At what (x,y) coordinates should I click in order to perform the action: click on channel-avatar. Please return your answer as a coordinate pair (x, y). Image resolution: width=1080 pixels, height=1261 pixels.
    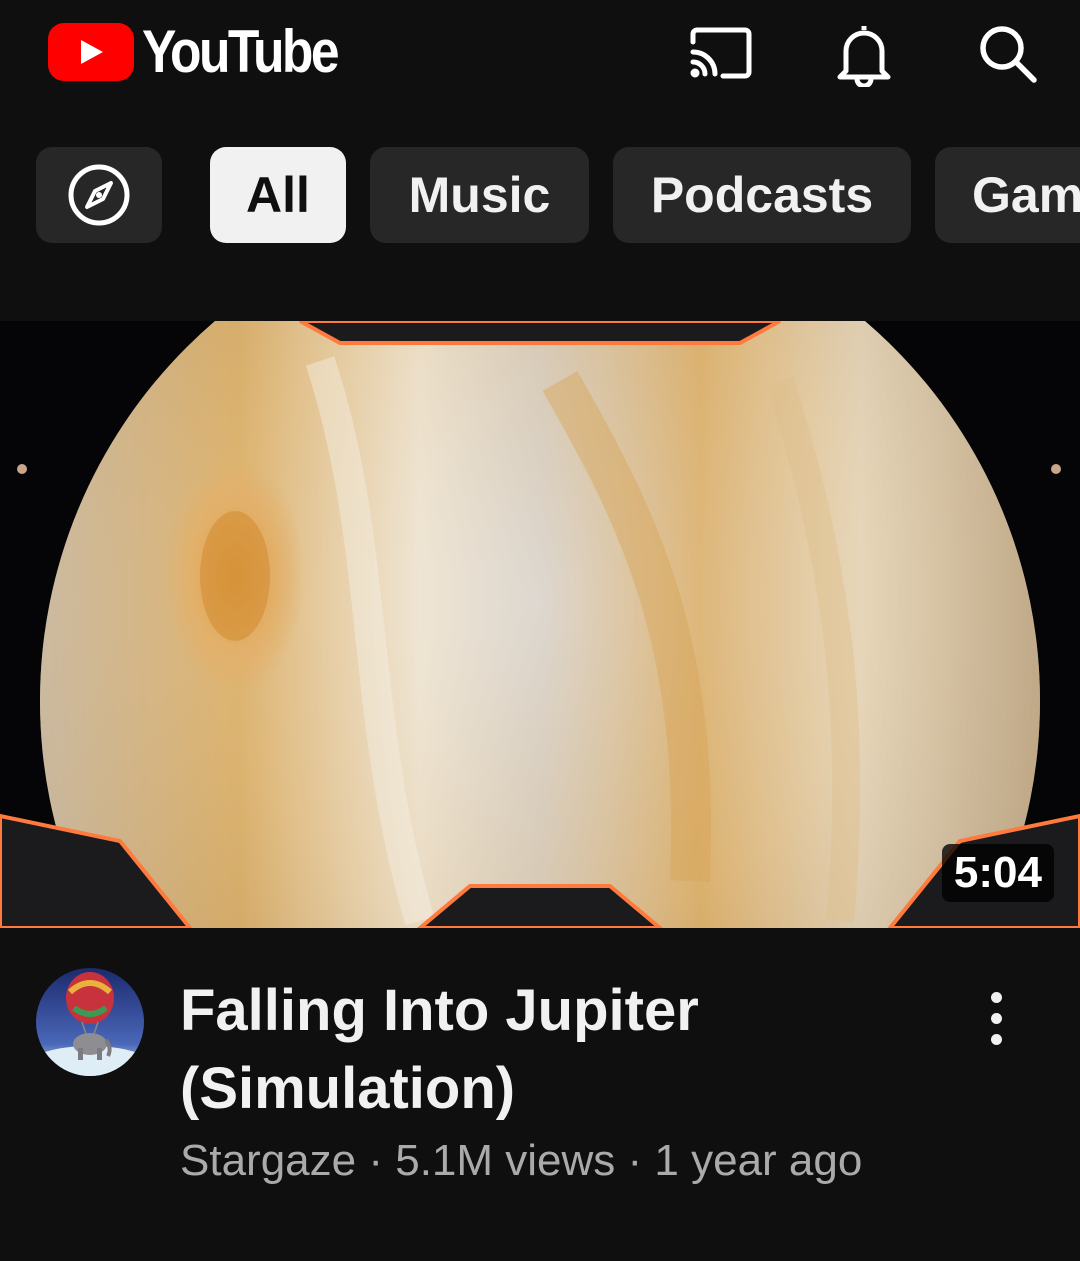
    Looking at the image, I should click on (90, 1022).